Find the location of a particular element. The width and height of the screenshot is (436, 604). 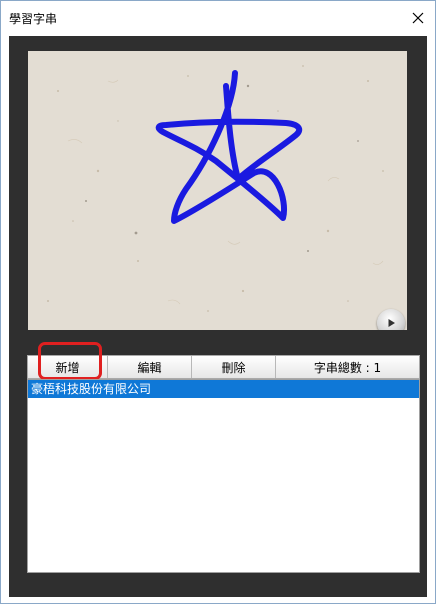

edit-button: 編輯 is located at coordinates (150, 367).